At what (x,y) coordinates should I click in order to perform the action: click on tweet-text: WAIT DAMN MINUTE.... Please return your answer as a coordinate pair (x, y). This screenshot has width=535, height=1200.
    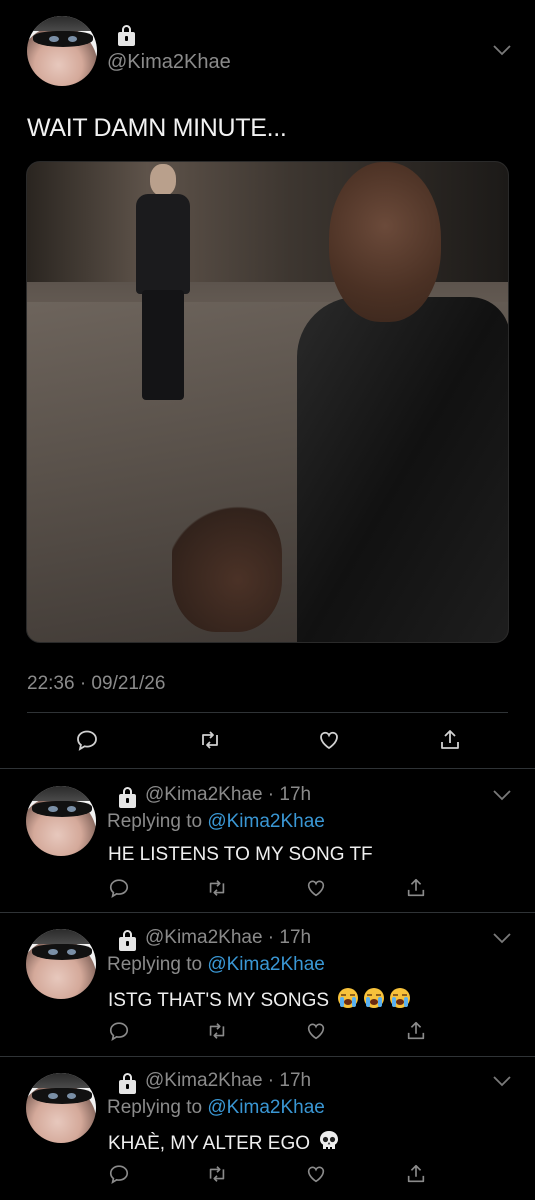
    Looking at the image, I should click on (157, 128).